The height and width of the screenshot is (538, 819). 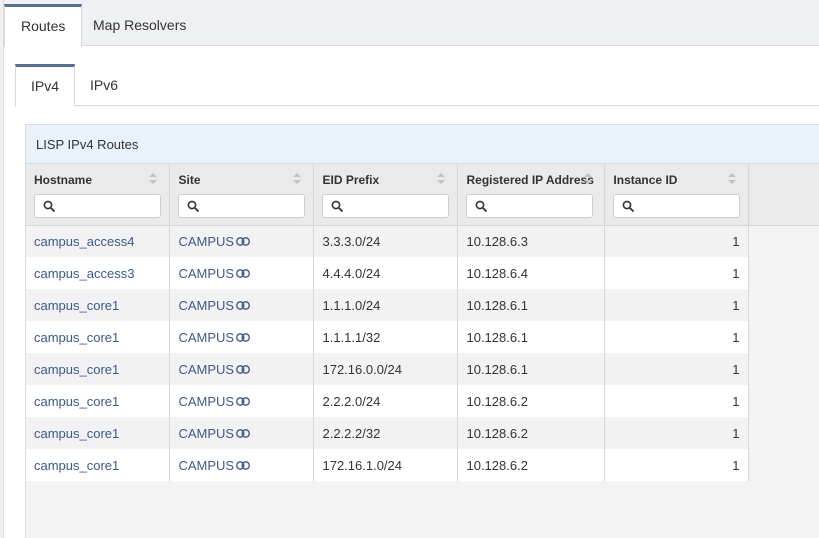 I want to click on column-header-label: Hostname, so click(x=63, y=180).